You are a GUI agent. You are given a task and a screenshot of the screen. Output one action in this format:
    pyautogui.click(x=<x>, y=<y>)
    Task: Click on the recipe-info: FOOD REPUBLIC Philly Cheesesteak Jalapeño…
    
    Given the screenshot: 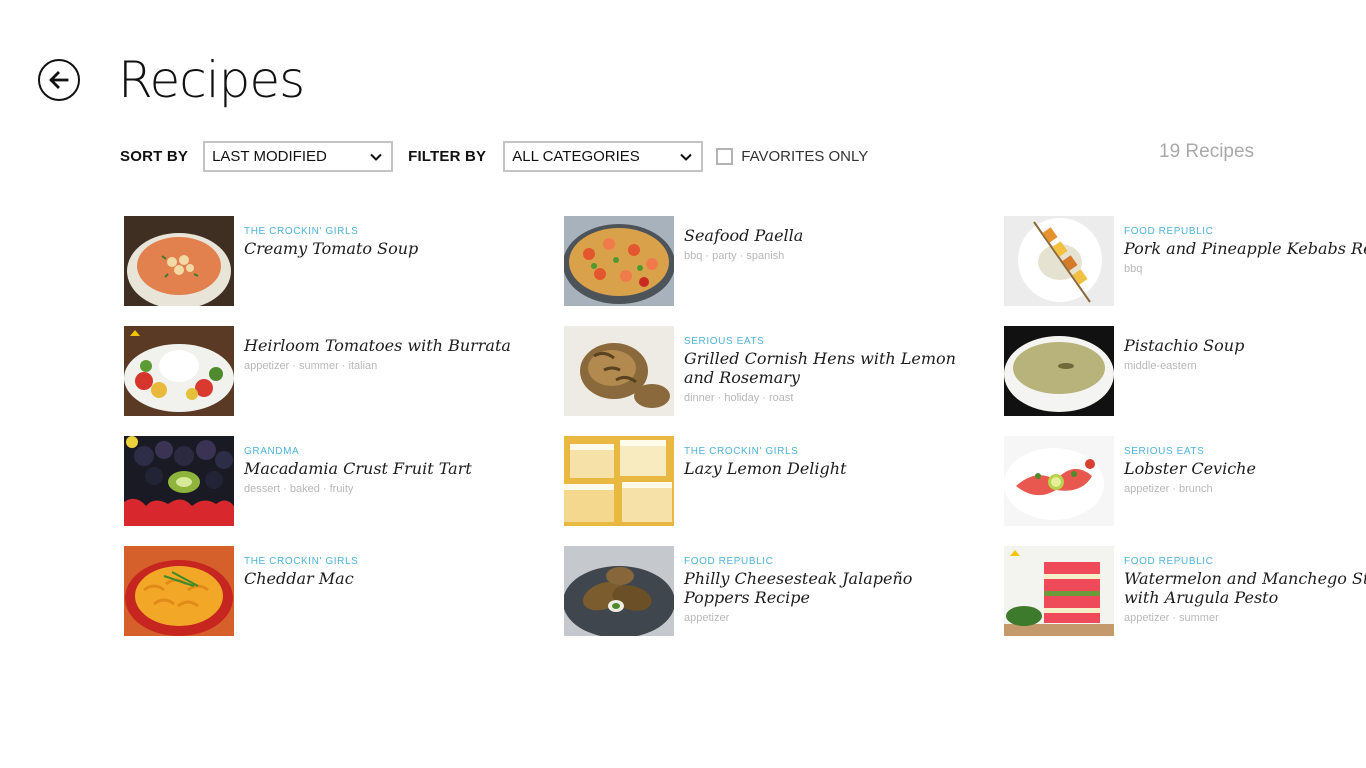 What is the action you would take?
    pyautogui.click(x=844, y=590)
    